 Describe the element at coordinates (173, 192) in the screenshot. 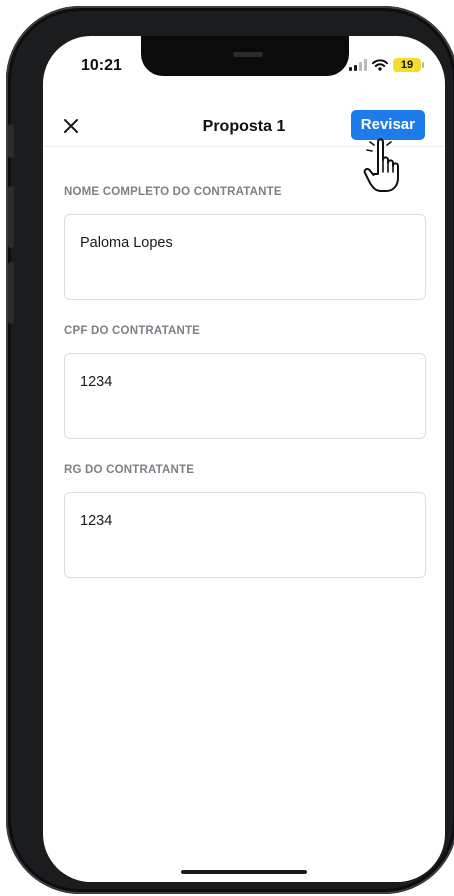

I see `name-field-label: NOME COMPLETO DO CONTRATANTE` at that location.